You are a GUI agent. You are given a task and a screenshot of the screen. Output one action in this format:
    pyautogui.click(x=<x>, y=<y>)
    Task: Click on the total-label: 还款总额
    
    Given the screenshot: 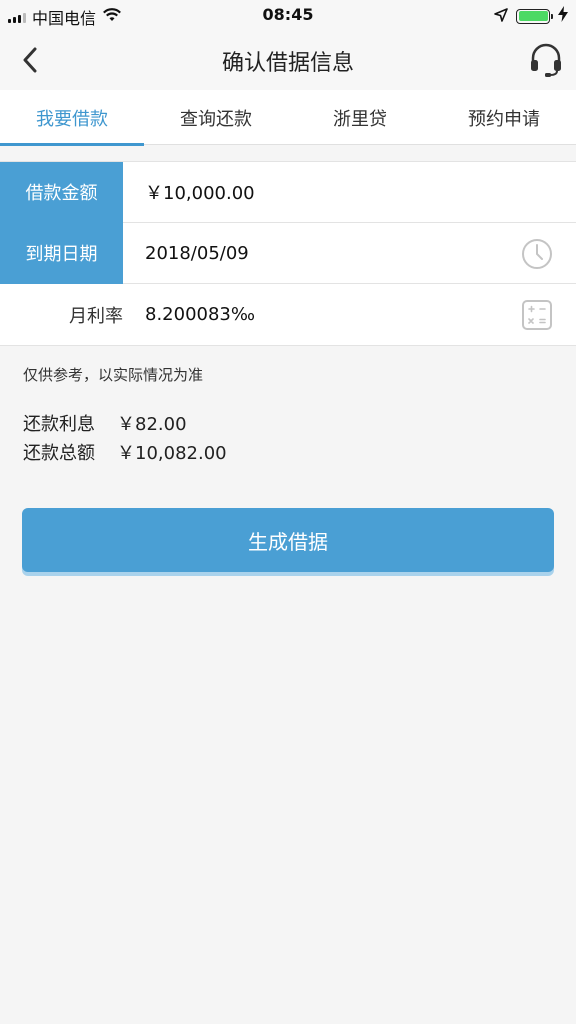 What is the action you would take?
    pyautogui.click(x=59, y=453)
    